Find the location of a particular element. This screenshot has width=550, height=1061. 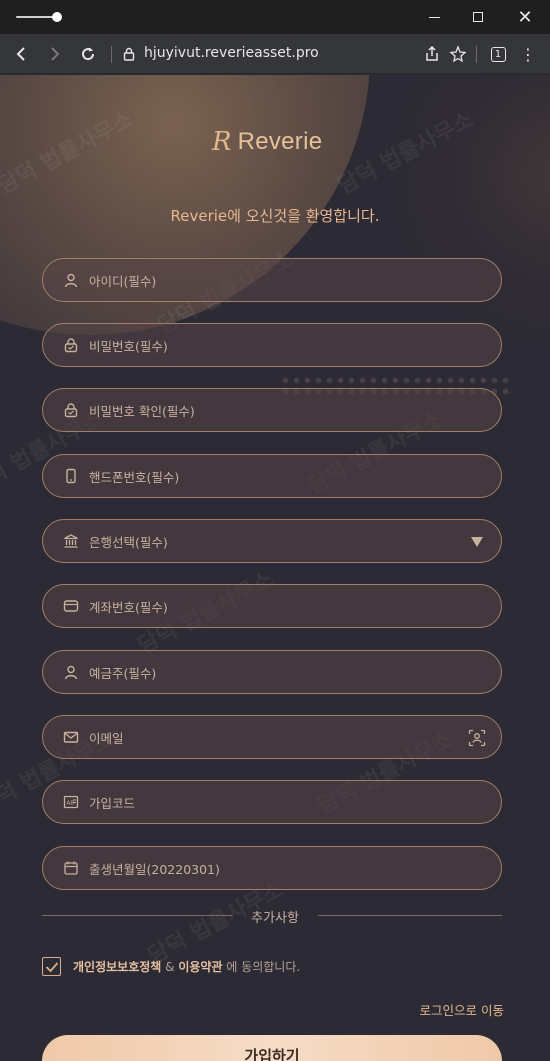

field-placeholder: 가입코드 is located at coordinates (112, 803).